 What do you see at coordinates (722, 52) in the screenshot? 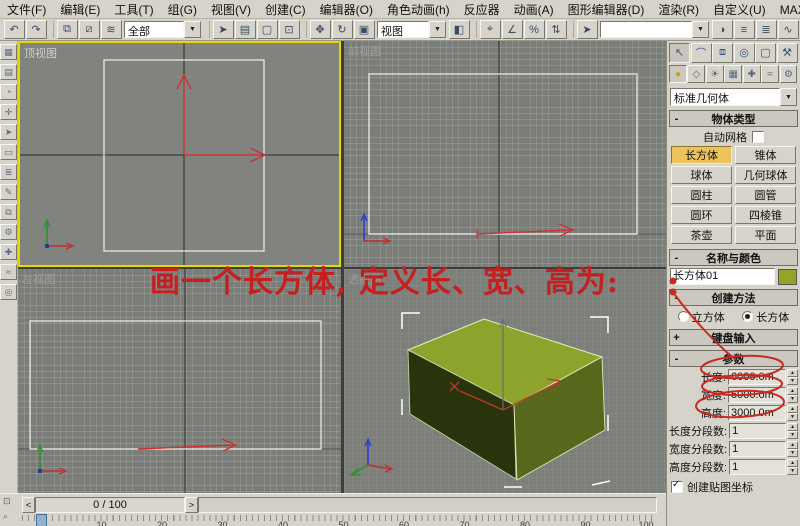
I see `hierarchy-tab: ⧈` at bounding box center [722, 52].